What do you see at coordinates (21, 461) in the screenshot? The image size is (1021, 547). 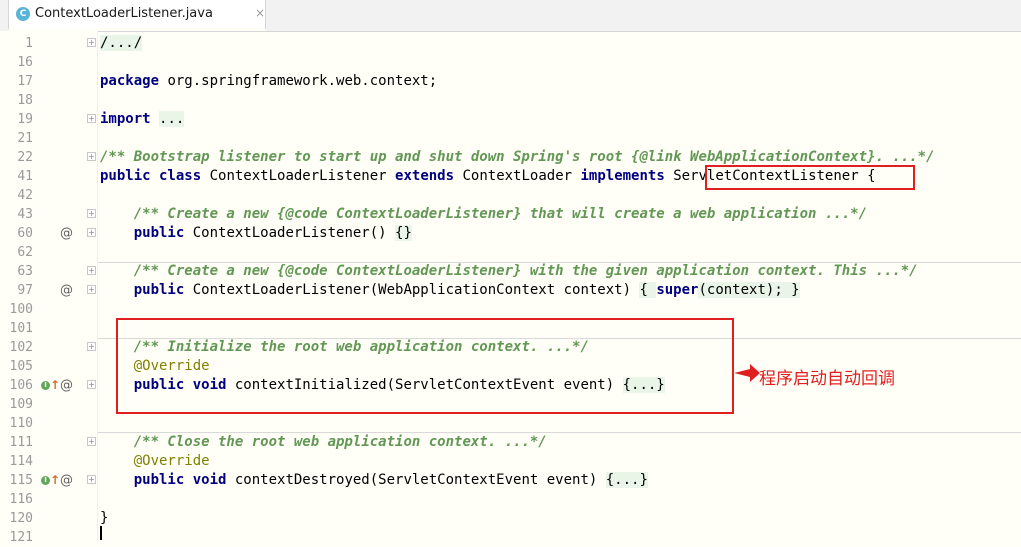 I see `line-number: 114` at bounding box center [21, 461].